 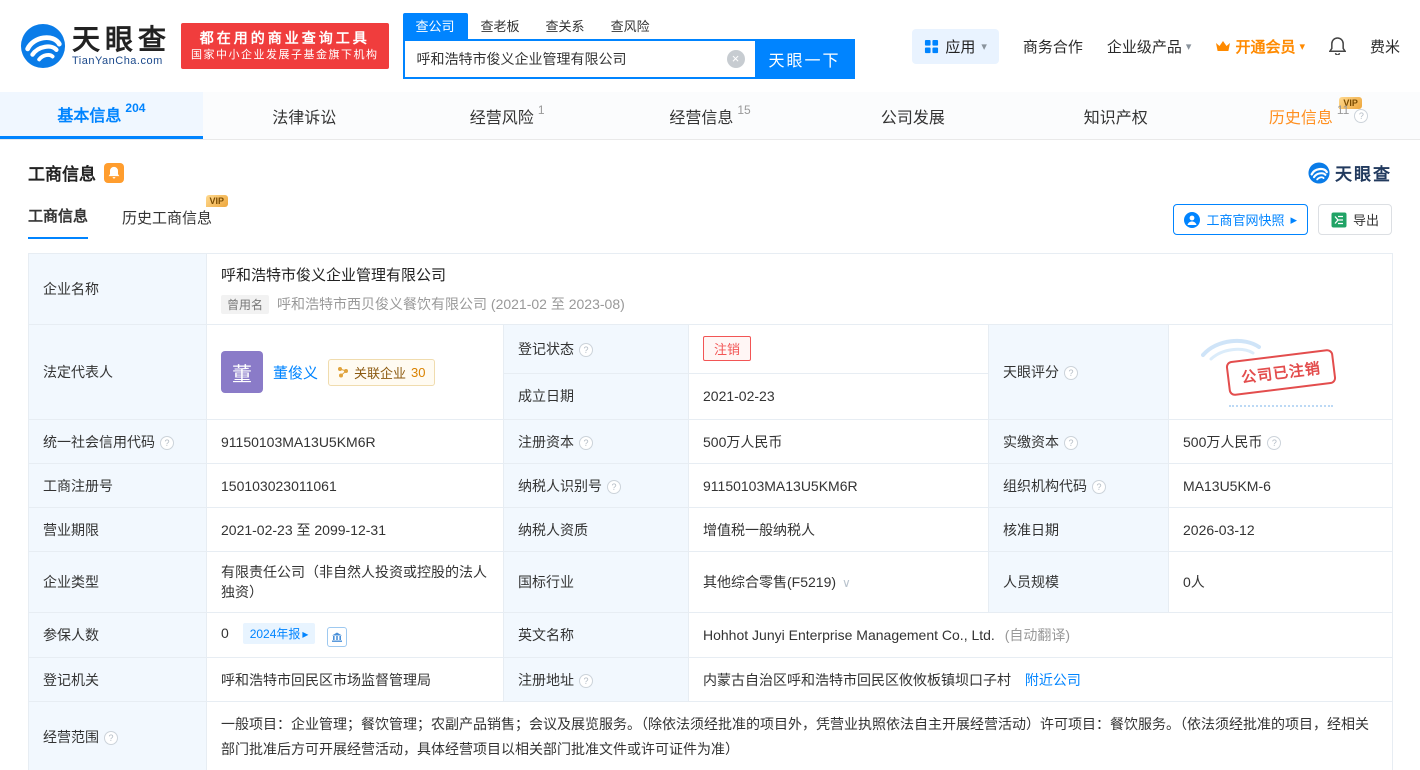 I want to click on field-value-staff-size: 0人, so click(x=1280, y=582).